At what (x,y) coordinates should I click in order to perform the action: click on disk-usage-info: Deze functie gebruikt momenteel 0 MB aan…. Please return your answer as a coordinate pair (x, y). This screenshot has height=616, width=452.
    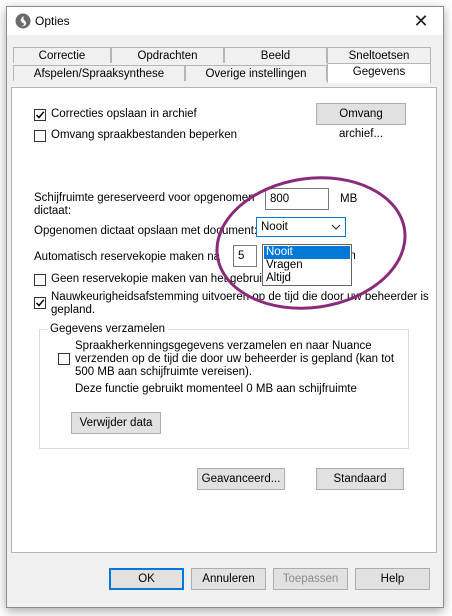
    Looking at the image, I should click on (216, 389).